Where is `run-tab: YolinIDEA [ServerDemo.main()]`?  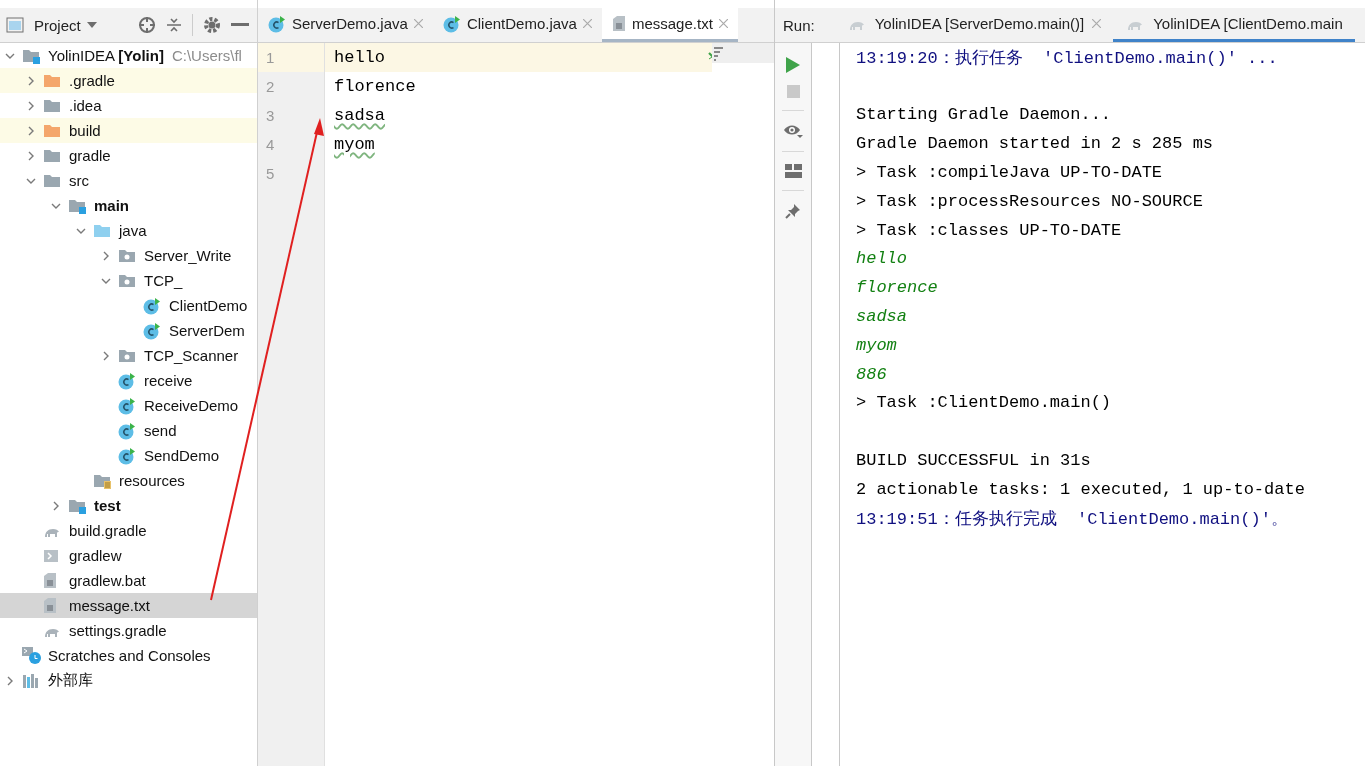 run-tab: YolinIDEA [ServerDemo.main()] is located at coordinates (974, 25).